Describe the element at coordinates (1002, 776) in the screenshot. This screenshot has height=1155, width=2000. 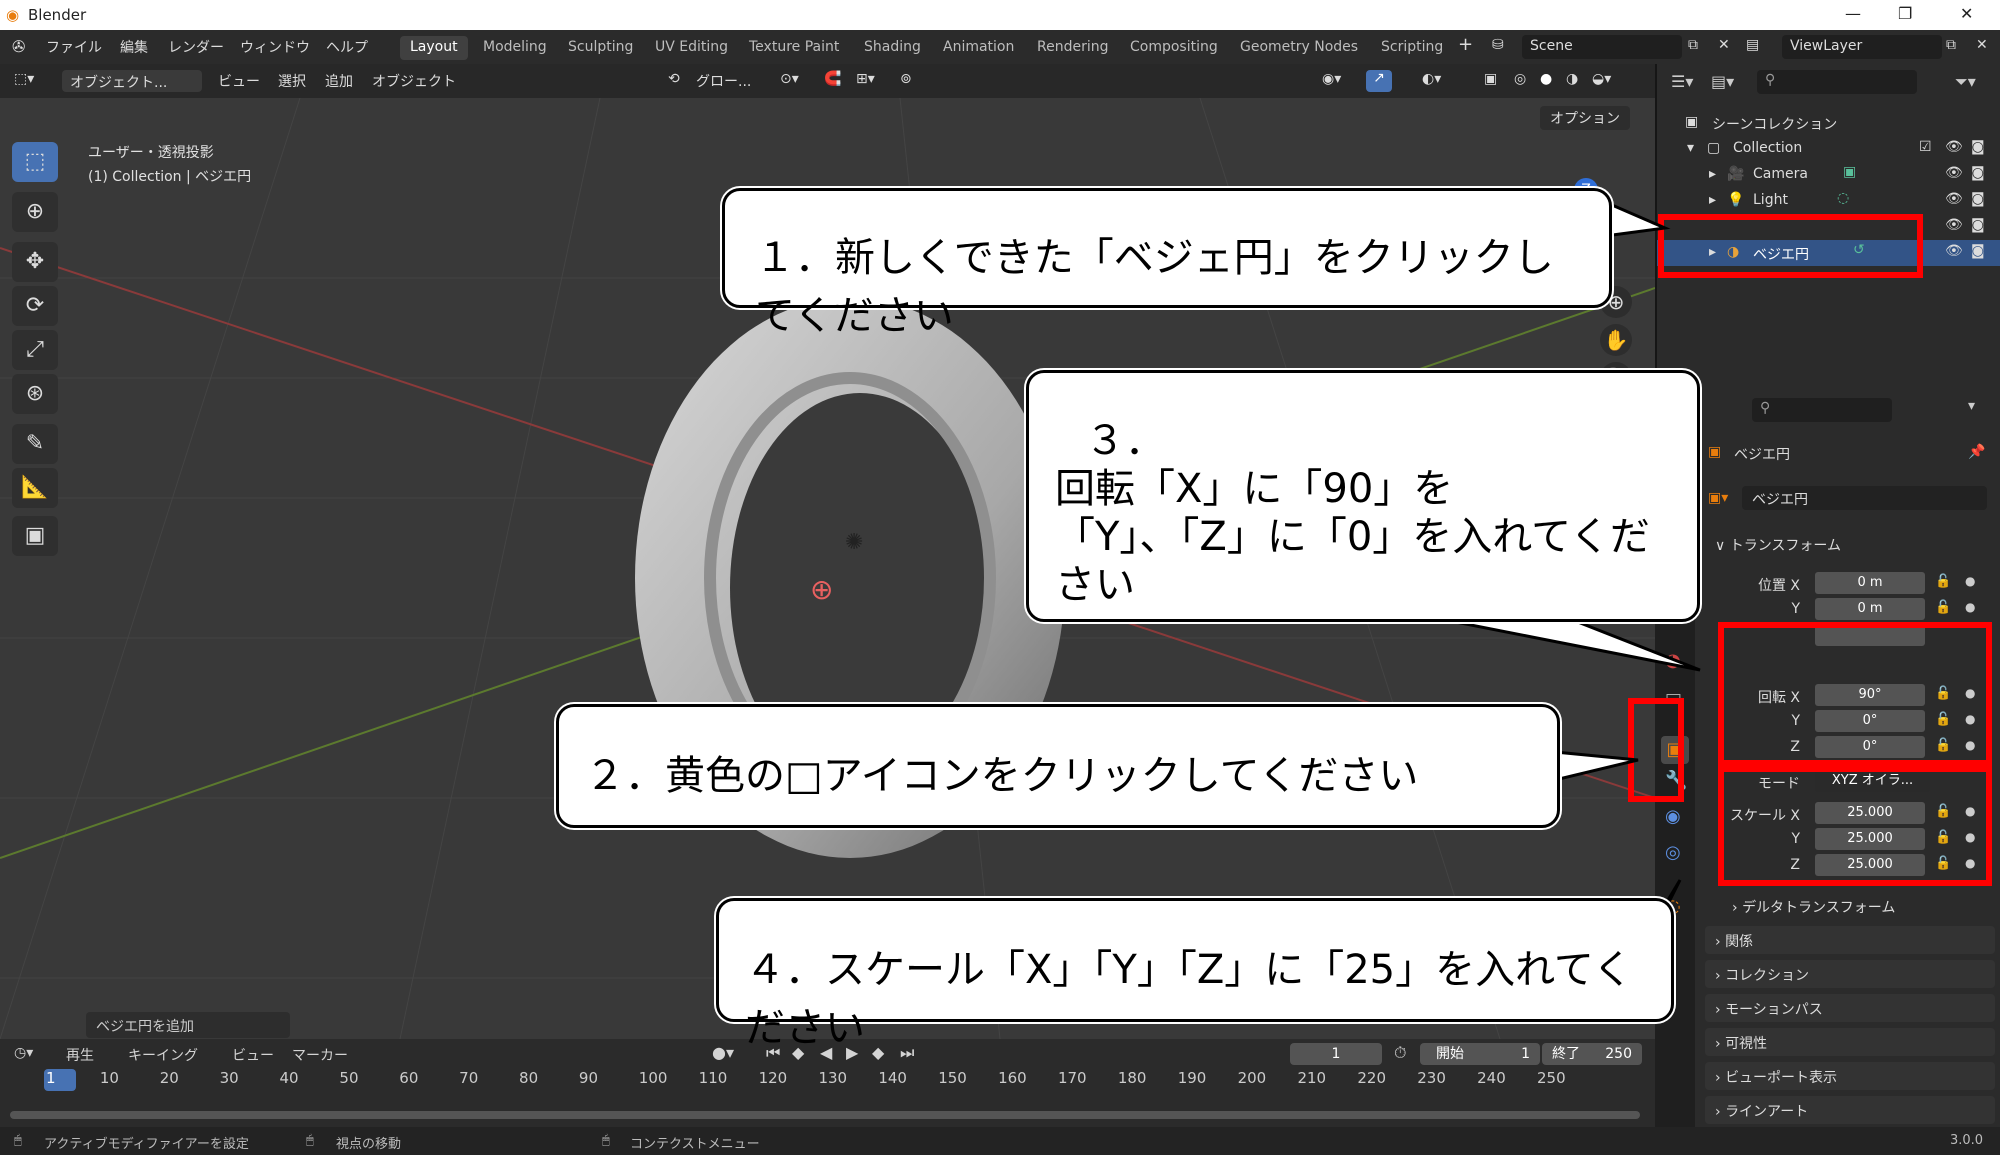
I see `callout-2-text: ２．黄色の□アイコンをクリックしてください` at that location.